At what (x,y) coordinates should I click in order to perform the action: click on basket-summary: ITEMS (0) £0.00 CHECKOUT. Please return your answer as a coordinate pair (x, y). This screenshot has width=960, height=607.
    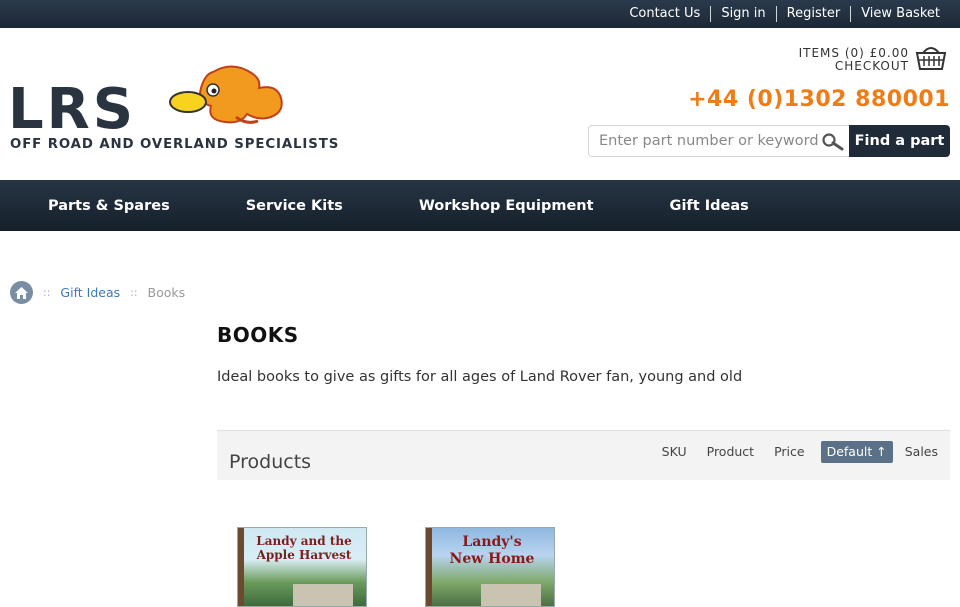
    Looking at the image, I should click on (854, 60).